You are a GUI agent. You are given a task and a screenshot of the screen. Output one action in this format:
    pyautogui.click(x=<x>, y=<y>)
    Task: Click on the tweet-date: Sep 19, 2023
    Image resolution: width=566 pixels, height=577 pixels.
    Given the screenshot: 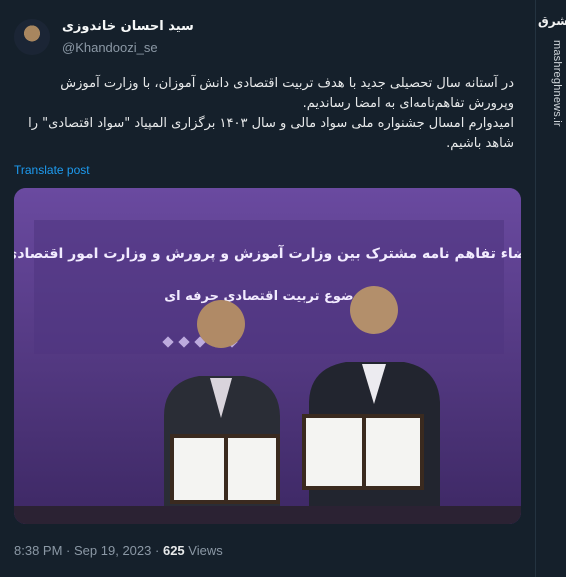 What is the action you would take?
    pyautogui.click(x=112, y=550)
    